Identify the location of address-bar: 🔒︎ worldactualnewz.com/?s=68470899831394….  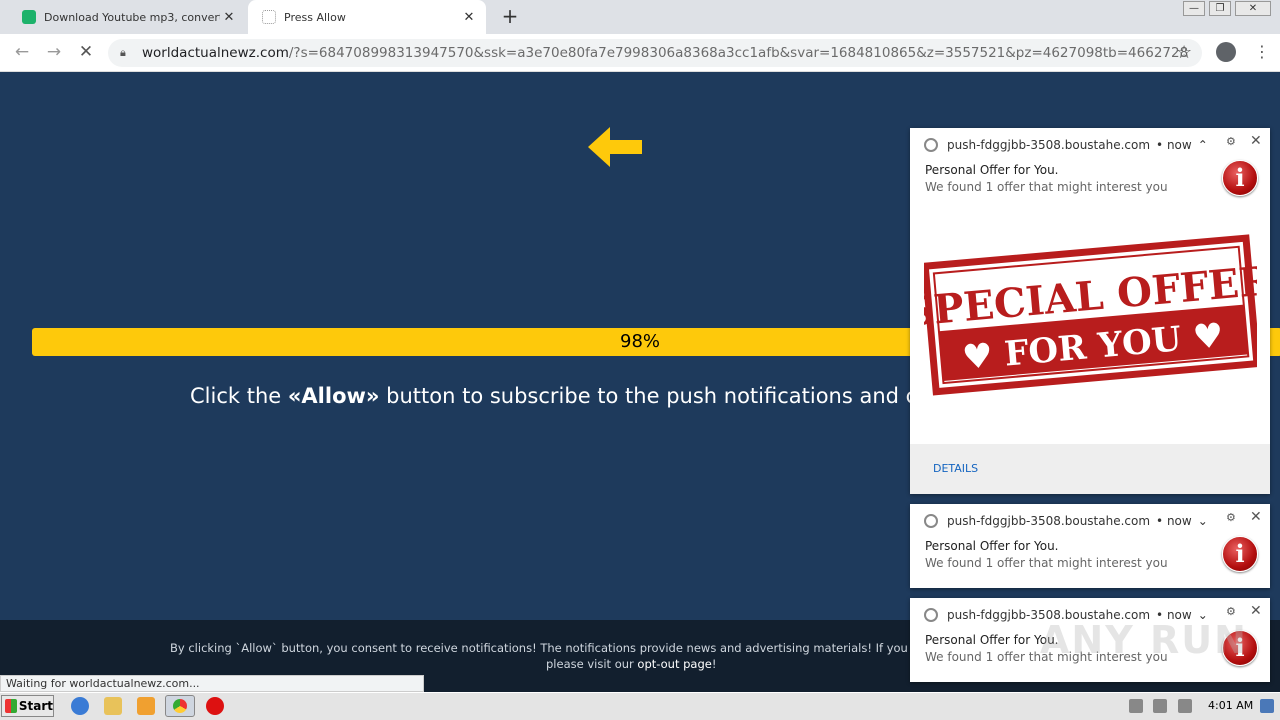
(655, 53).